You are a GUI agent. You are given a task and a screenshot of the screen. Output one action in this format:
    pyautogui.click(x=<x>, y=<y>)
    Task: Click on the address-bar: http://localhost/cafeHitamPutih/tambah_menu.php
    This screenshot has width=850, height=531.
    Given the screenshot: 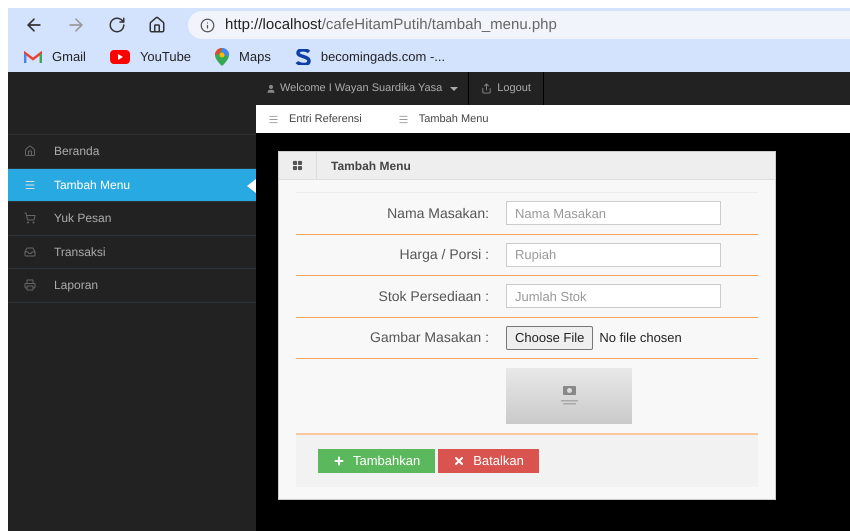 What is the action you would take?
    pyautogui.click(x=519, y=25)
    